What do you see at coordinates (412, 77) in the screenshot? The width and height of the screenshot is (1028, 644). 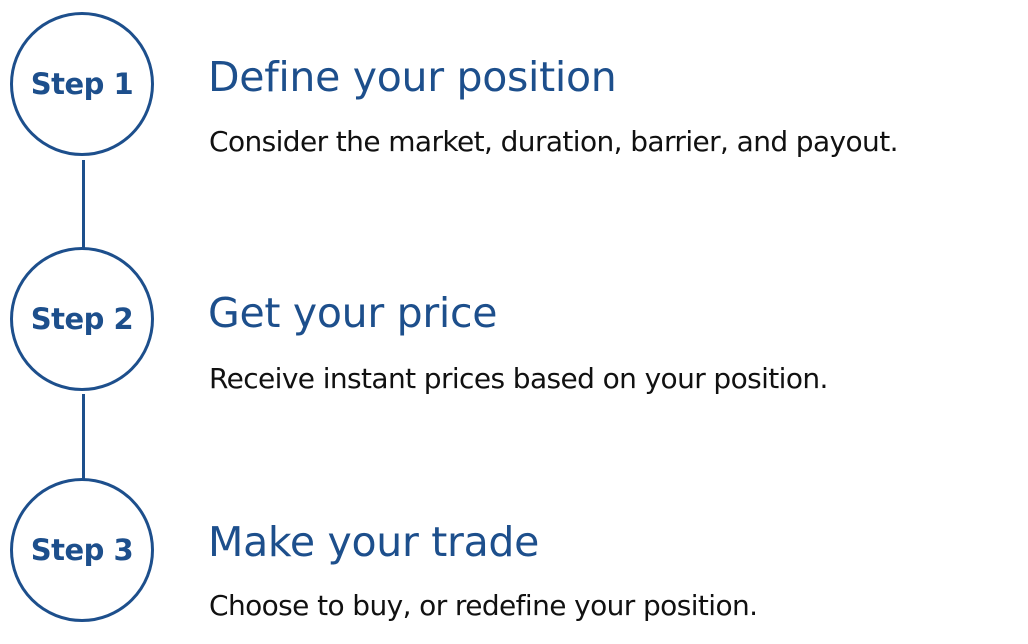 I see `step-1-title: Define your position` at bounding box center [412, 77].